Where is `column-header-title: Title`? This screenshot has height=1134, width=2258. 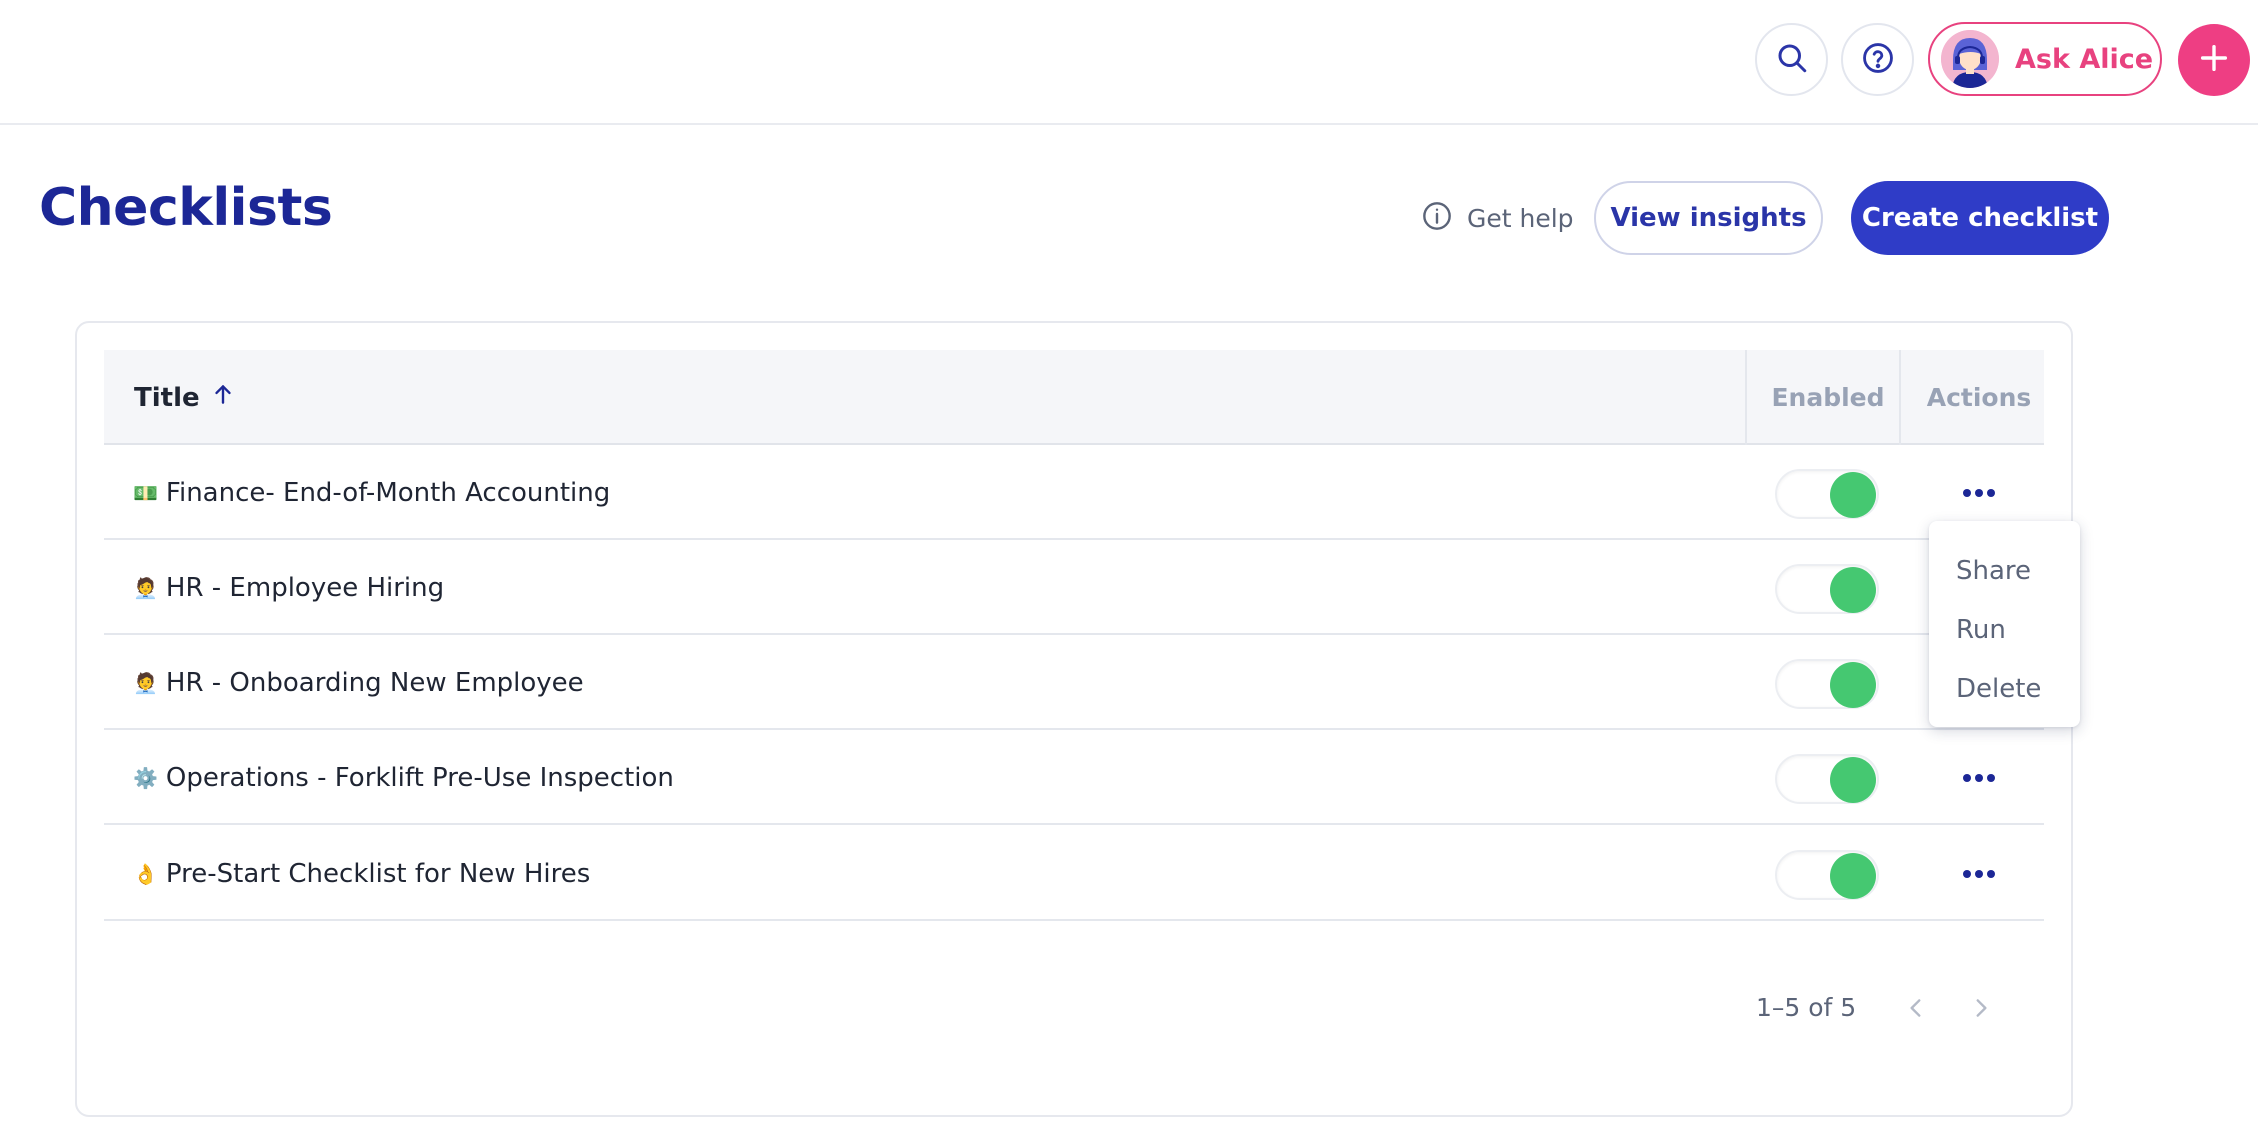
column-header-title: Title is located at coordinates (185, 397).